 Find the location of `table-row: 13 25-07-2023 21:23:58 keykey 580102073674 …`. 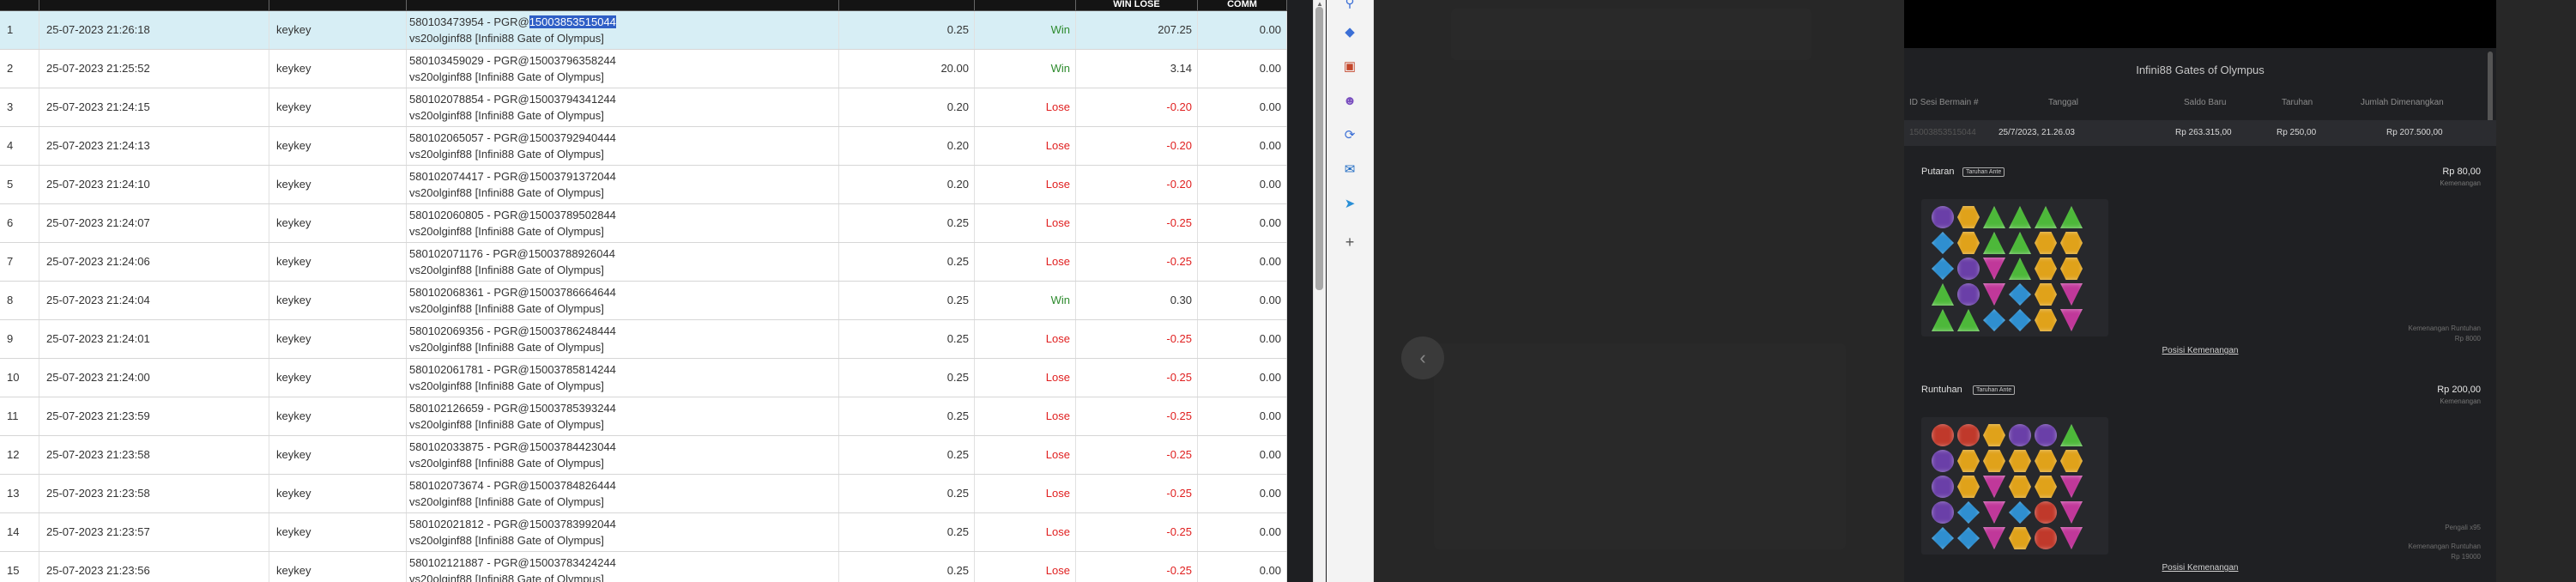

table-row: 13 25-07-2023 21:23:58 keykey 580102073674 … is located at coordinates (643, 494).